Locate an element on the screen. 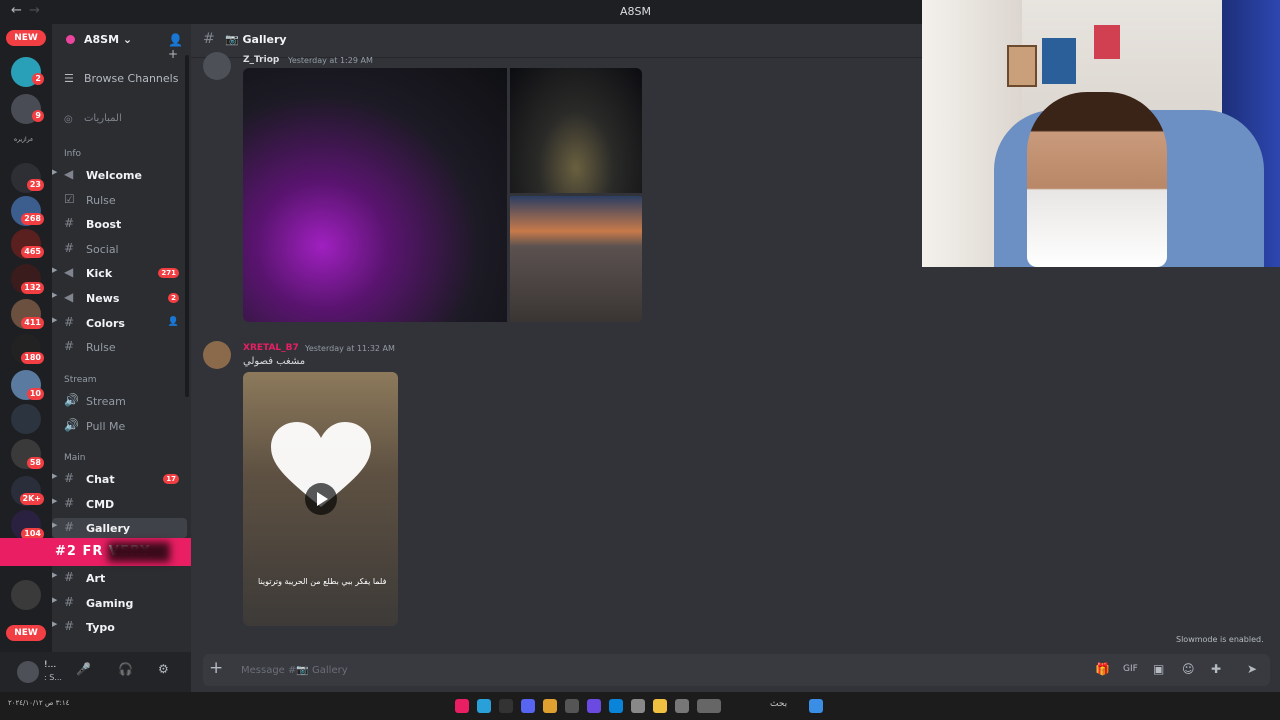 Image resolution: width=1280 pixels, height=720 pixels. channel-name: Pull Me is located at coordinates (106, 426).